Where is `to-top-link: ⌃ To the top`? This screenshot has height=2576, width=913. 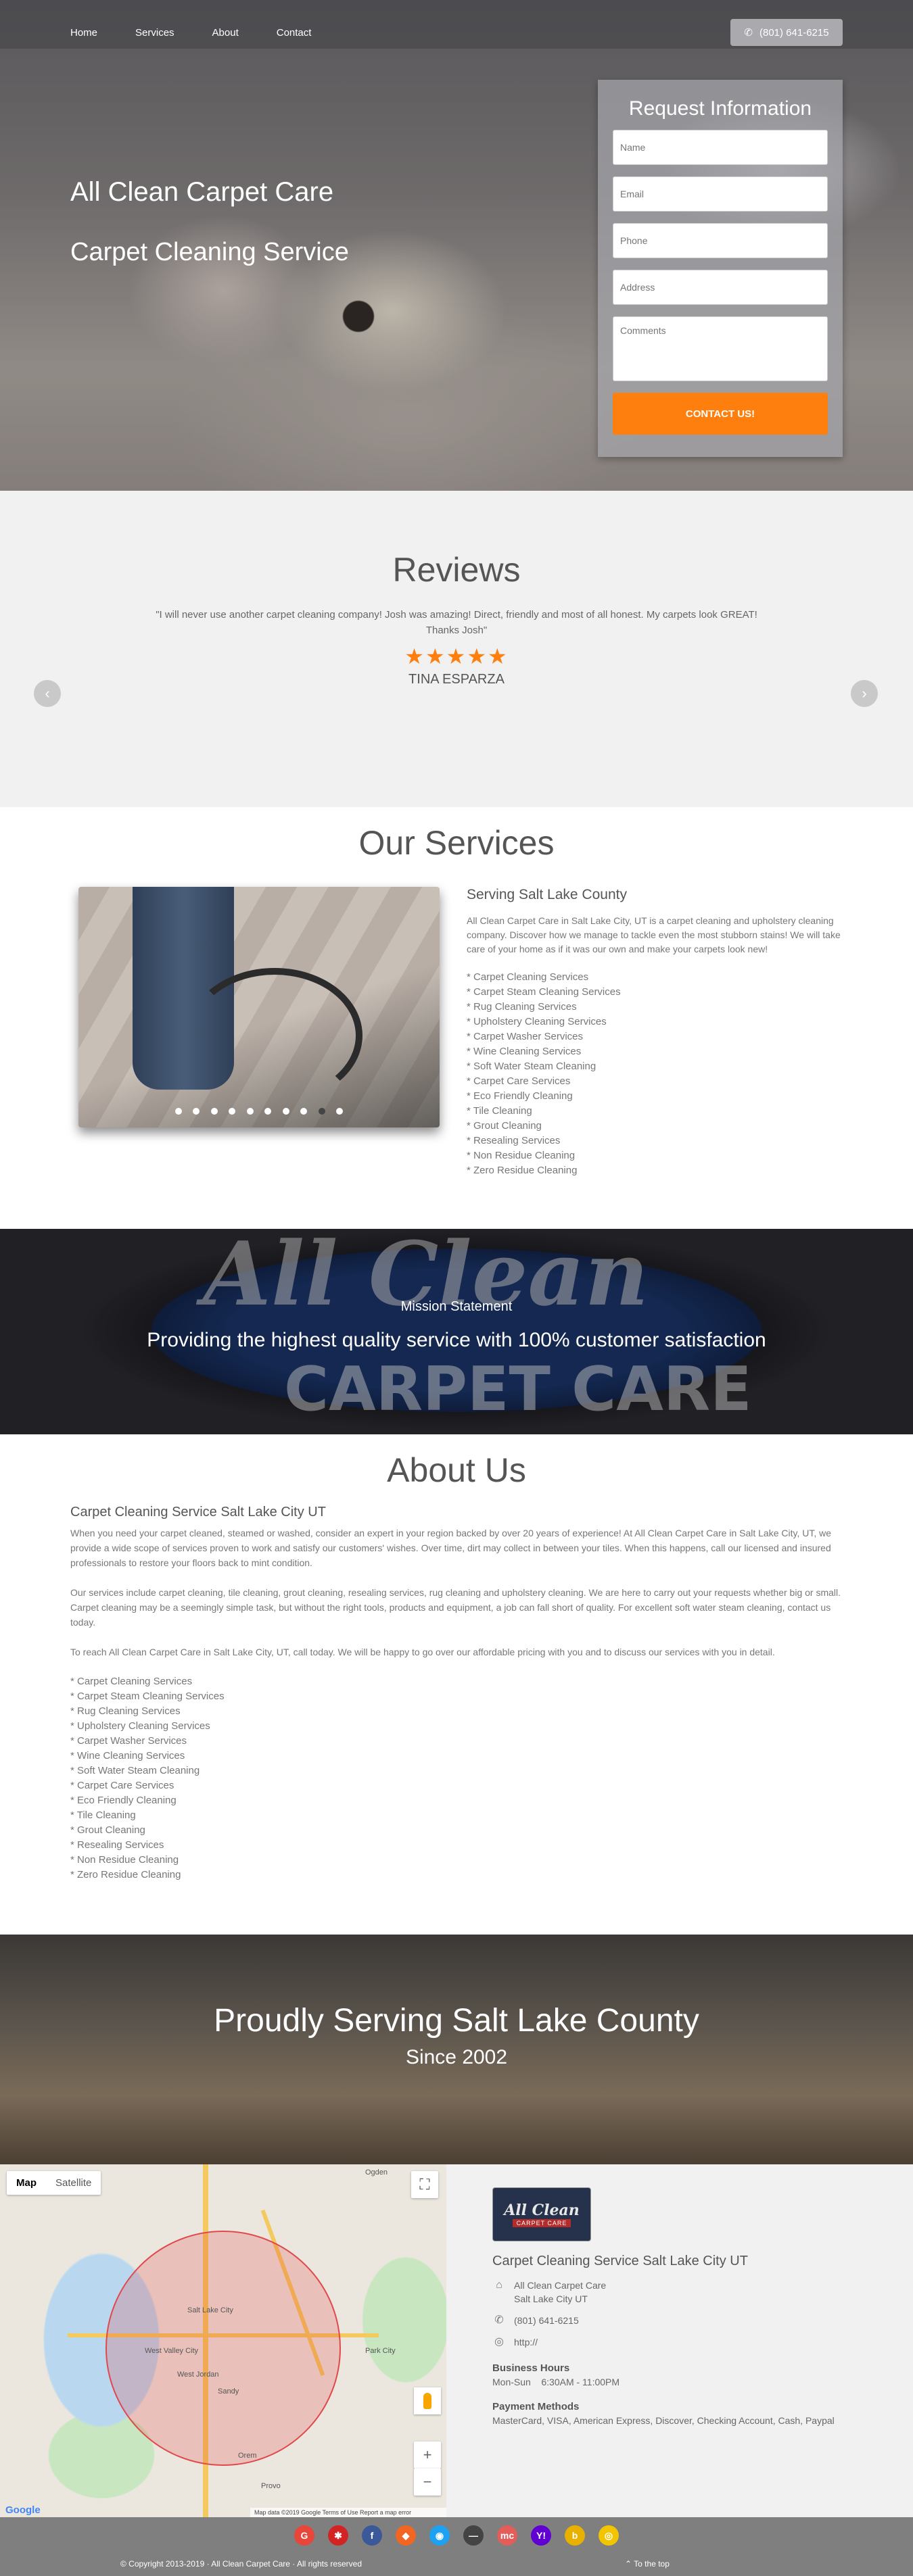
to-top-link: ⌃ To the top is located at coordinates (647, 2564).